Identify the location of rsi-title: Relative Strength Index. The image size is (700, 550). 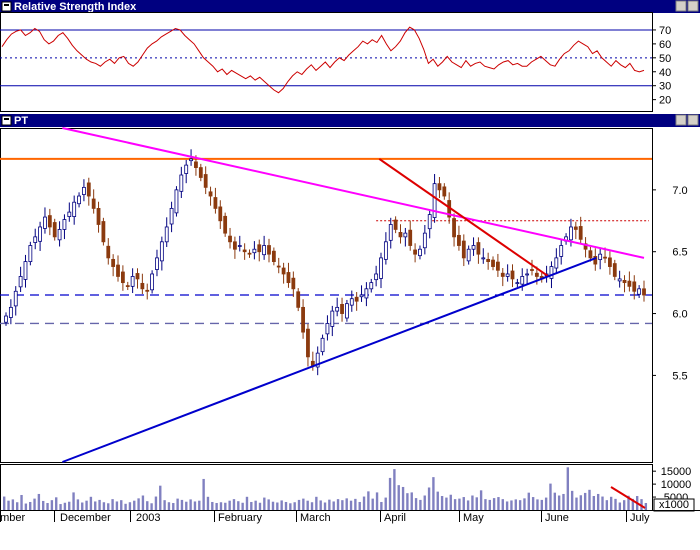
(75, 7).